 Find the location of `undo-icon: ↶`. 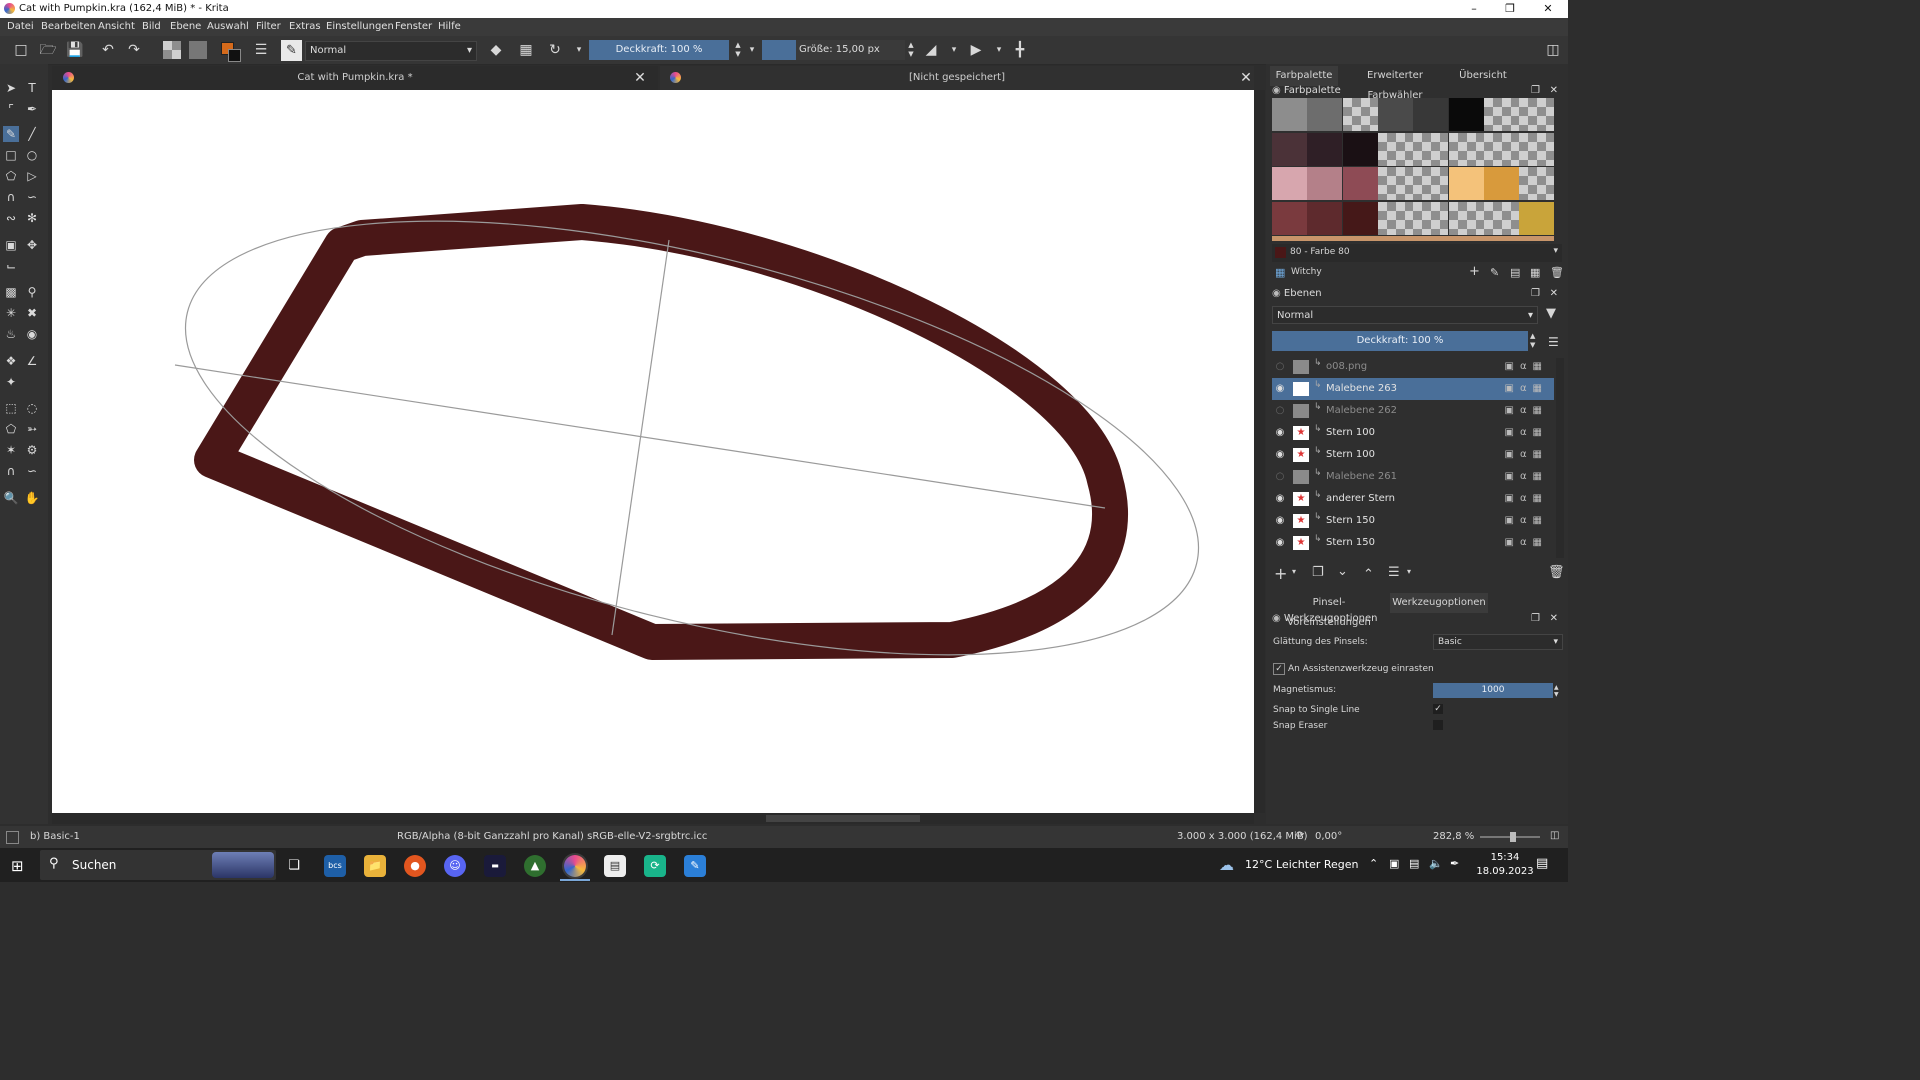

undo-icon: ↶ is located at coordinates (108, 50).